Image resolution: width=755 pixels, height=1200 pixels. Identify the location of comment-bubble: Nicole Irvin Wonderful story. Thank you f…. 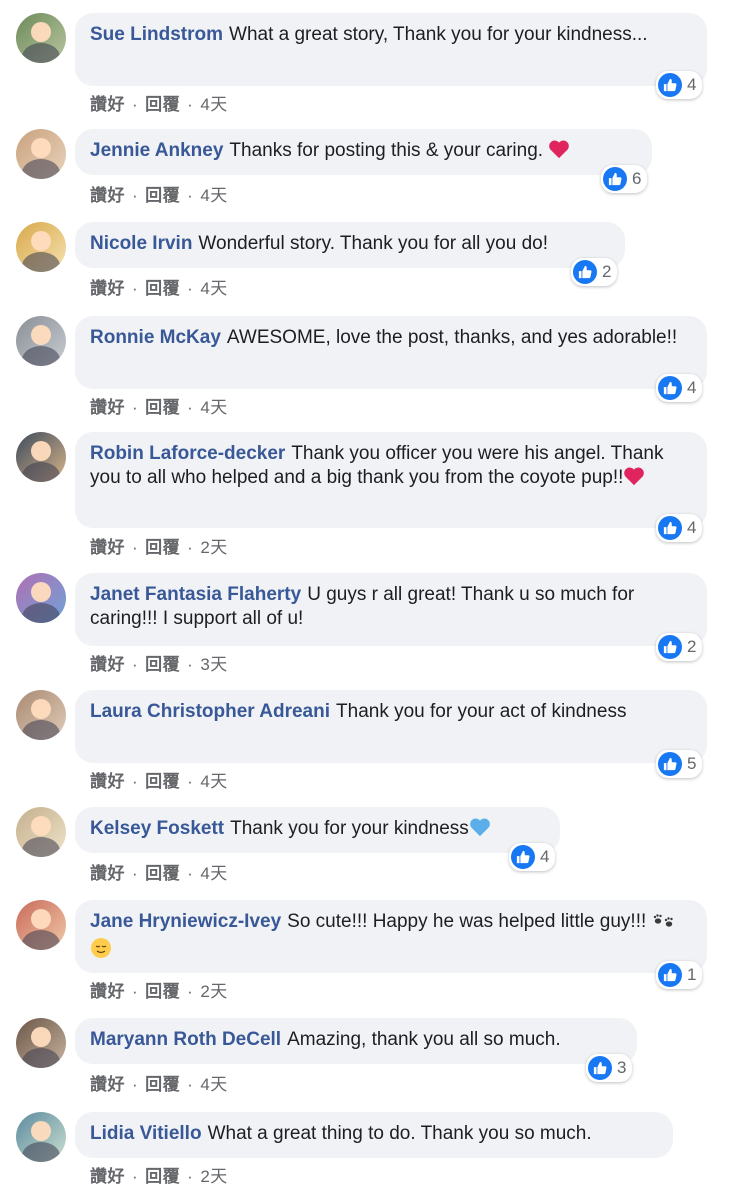
(350, 245).